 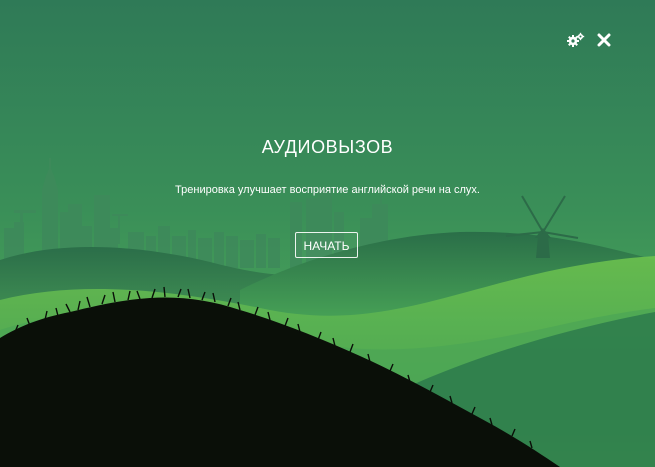 What do you see at coordinates (576, 40) in the screenshot?
I see `gears-icon` at bounding box center [576, 40].